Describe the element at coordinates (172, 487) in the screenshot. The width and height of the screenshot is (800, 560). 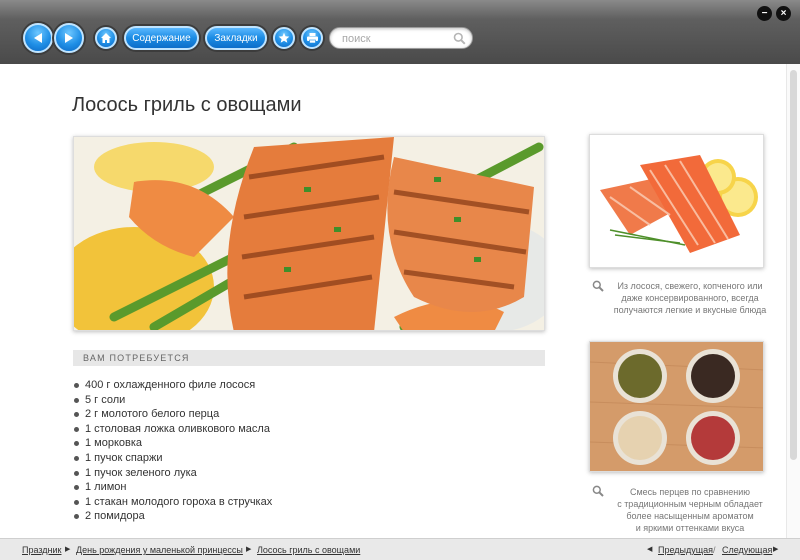
I see `ingredient-item: 1 лимон` at that location.